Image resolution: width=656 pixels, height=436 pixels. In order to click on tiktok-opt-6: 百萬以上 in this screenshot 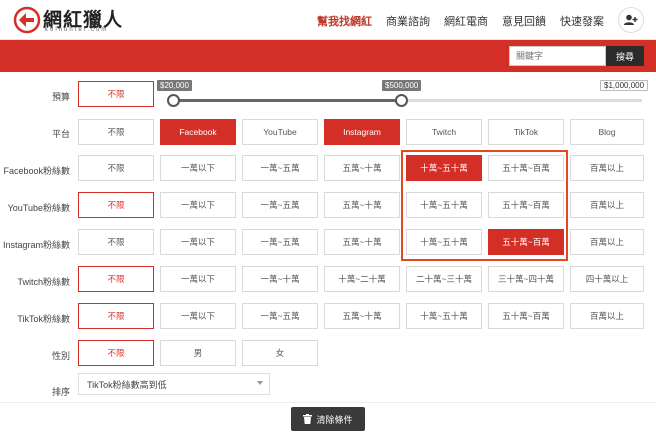, I will do `click(607, 316)`.